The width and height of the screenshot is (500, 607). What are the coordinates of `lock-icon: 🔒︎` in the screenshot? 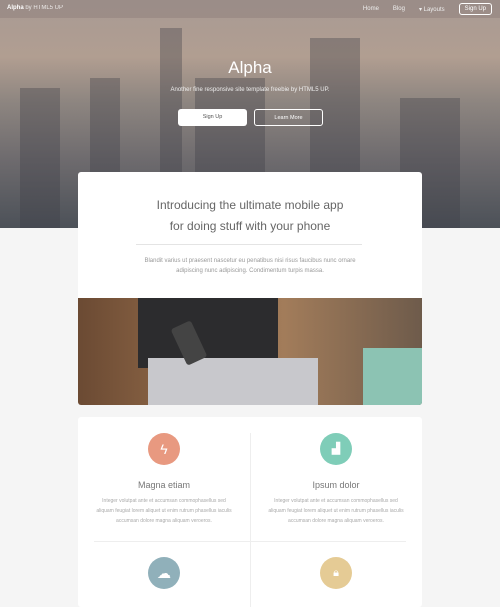 It's located at (336, 573).